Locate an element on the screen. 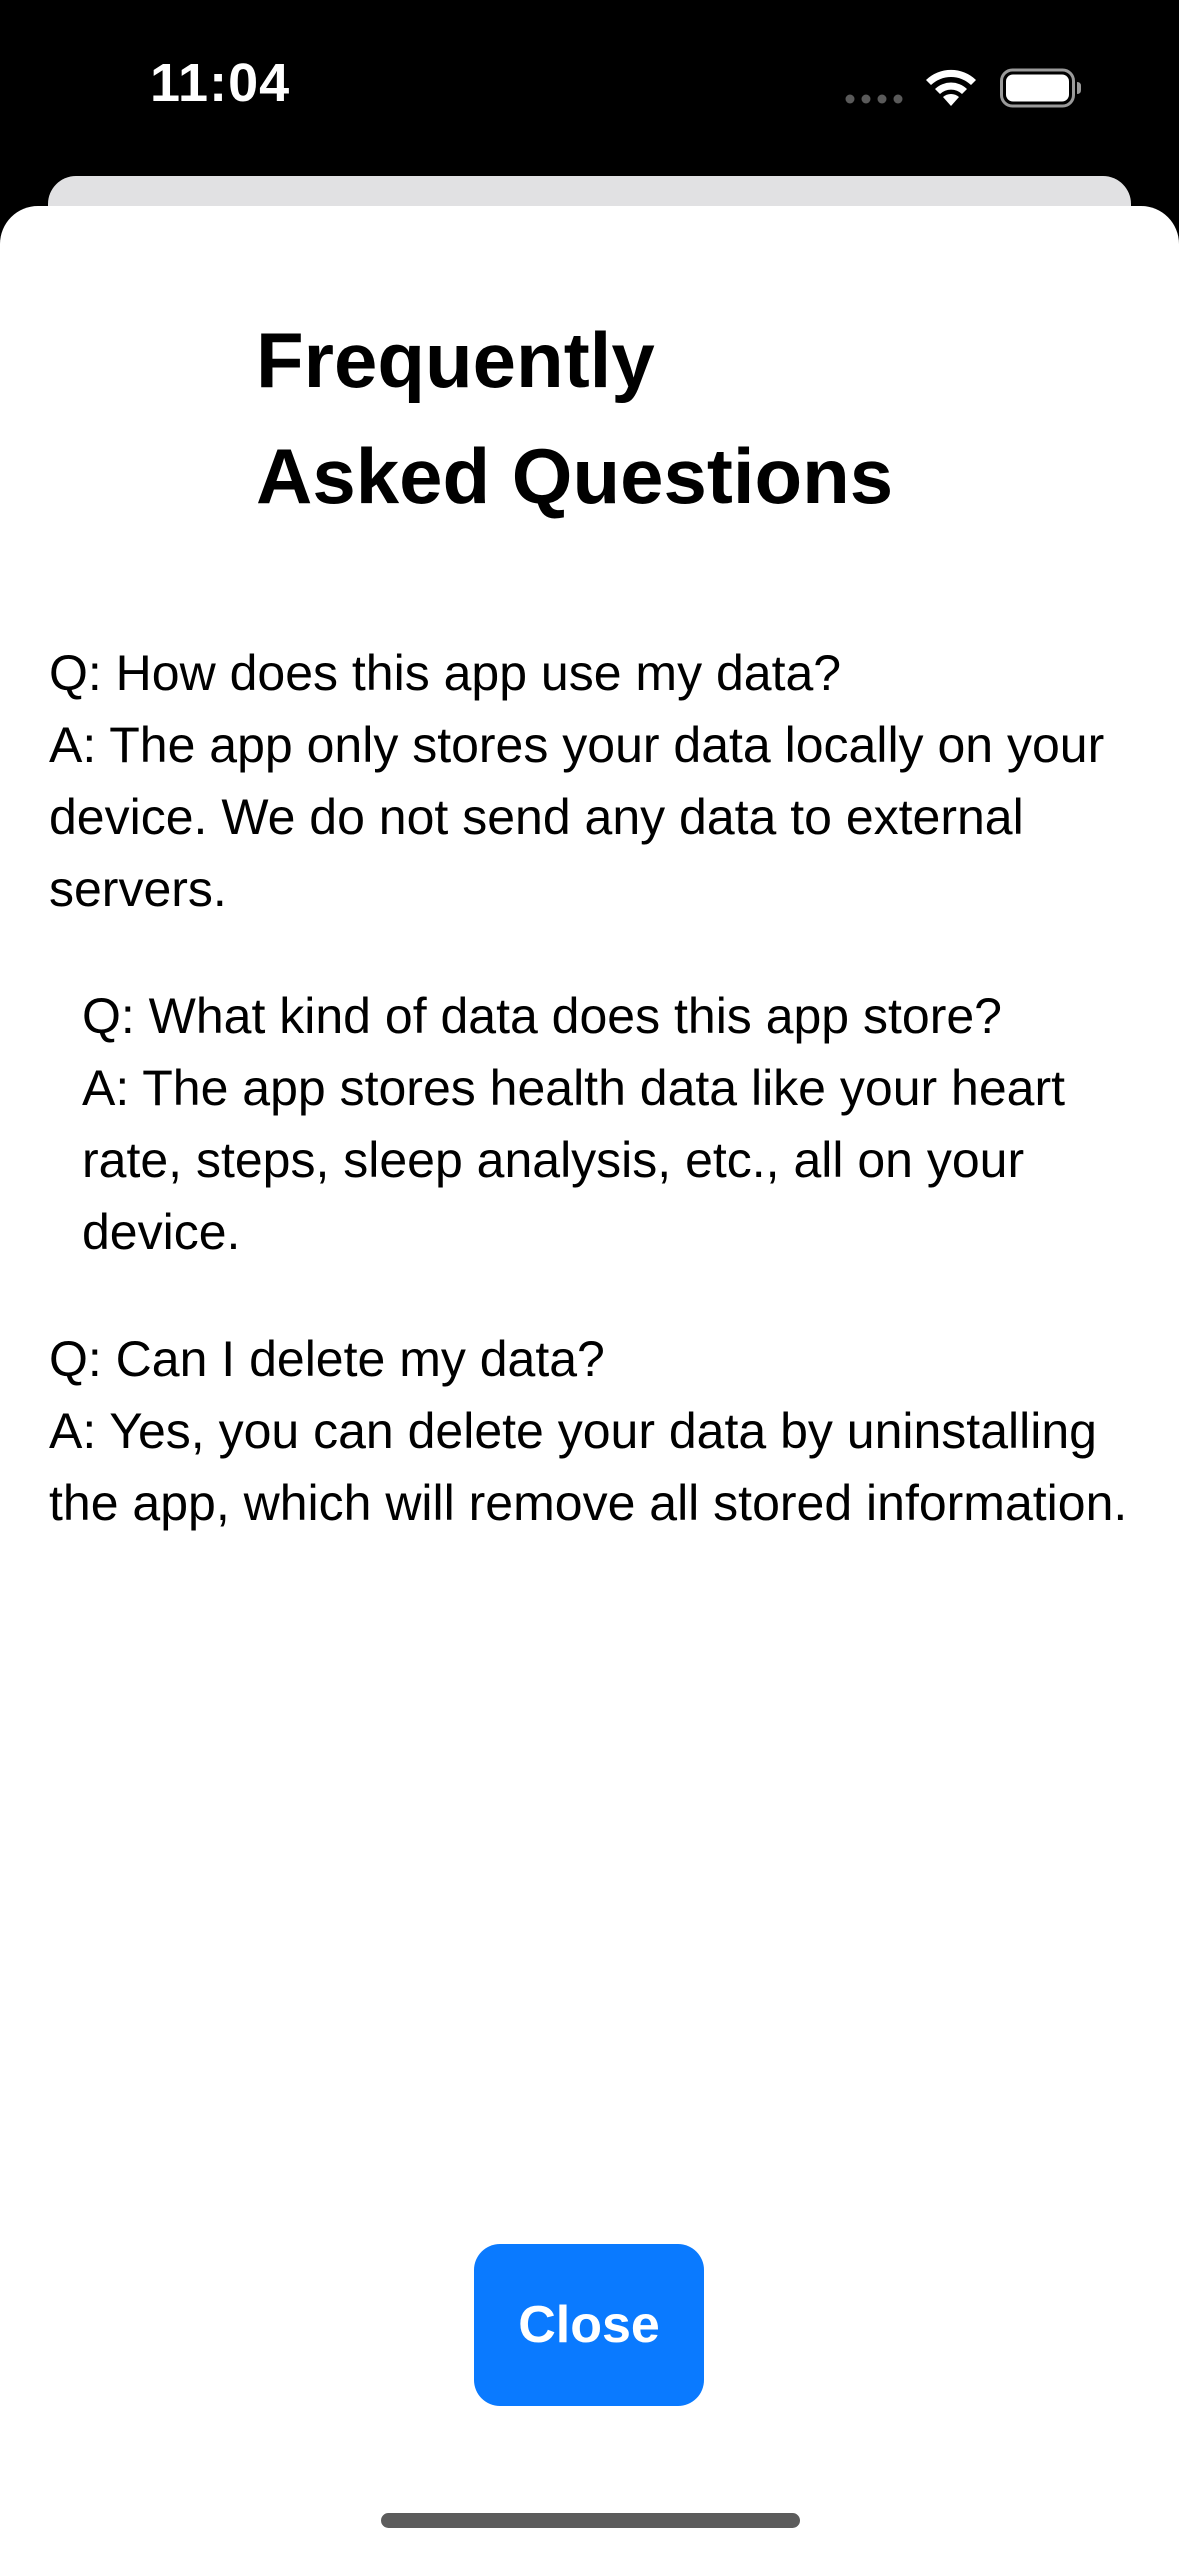  faq-question: Q: Can I delete my data? is located at coordinates (327, 1359).